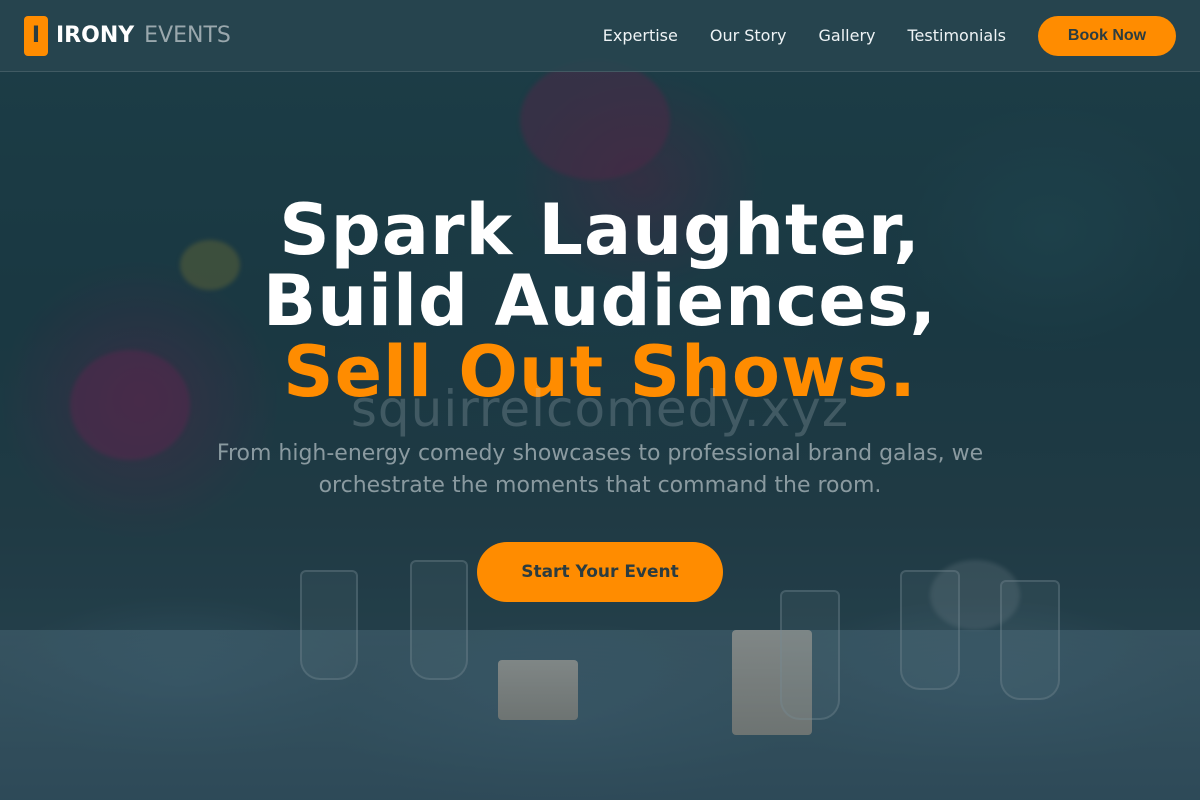  Describe the element at coordinates (640, 35) in the screenshot. I see `nav-link-expertise: Expertise` at that location.